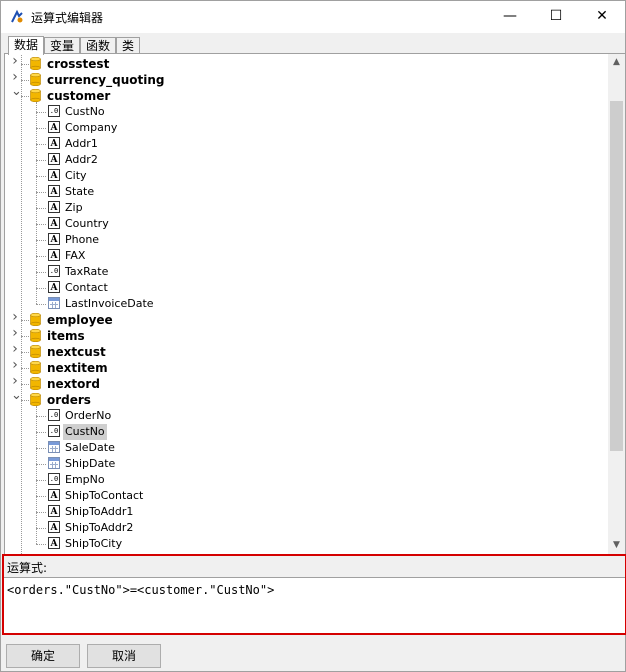  I want to click on tree-table-row: › nextcust, so click(306, 351).